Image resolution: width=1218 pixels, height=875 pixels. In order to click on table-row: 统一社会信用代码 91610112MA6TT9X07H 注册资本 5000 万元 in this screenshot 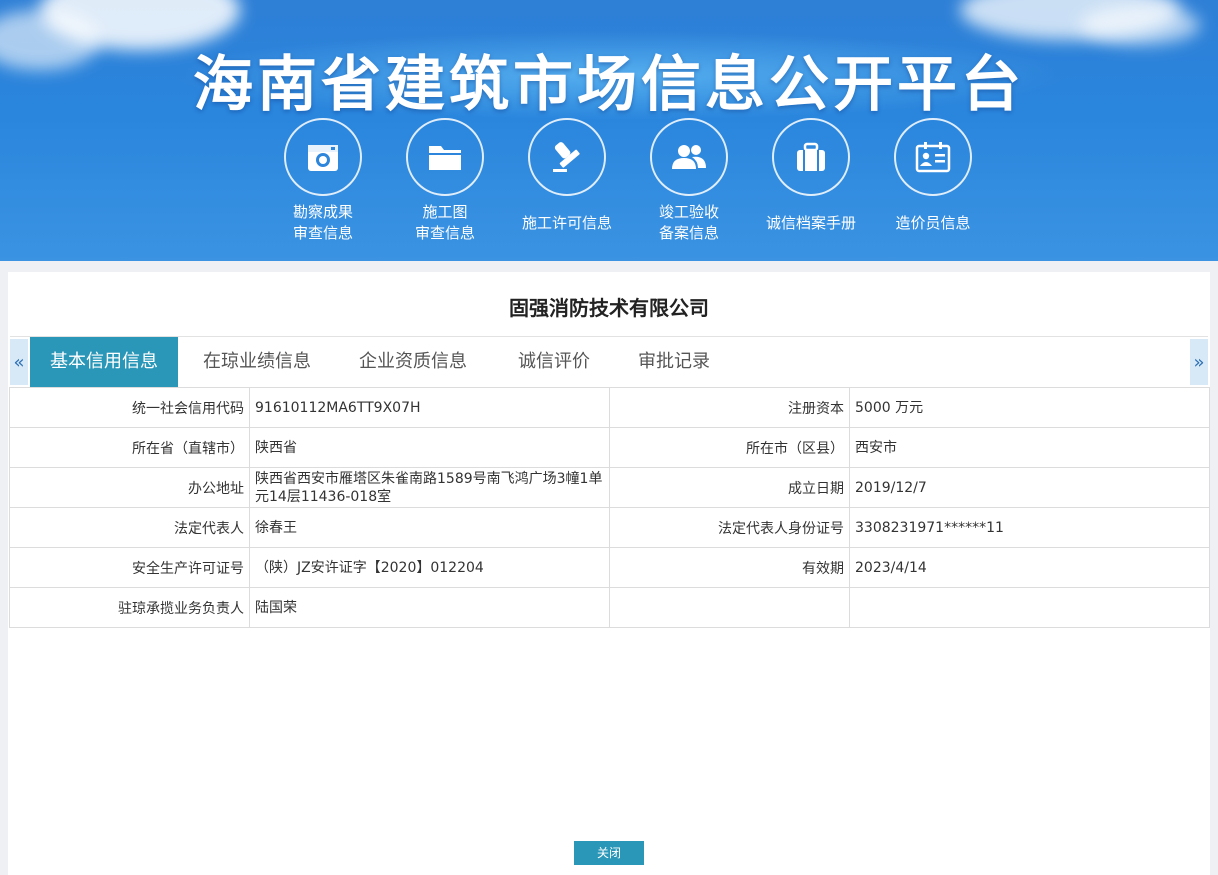, I will do `click(609, 407)`.